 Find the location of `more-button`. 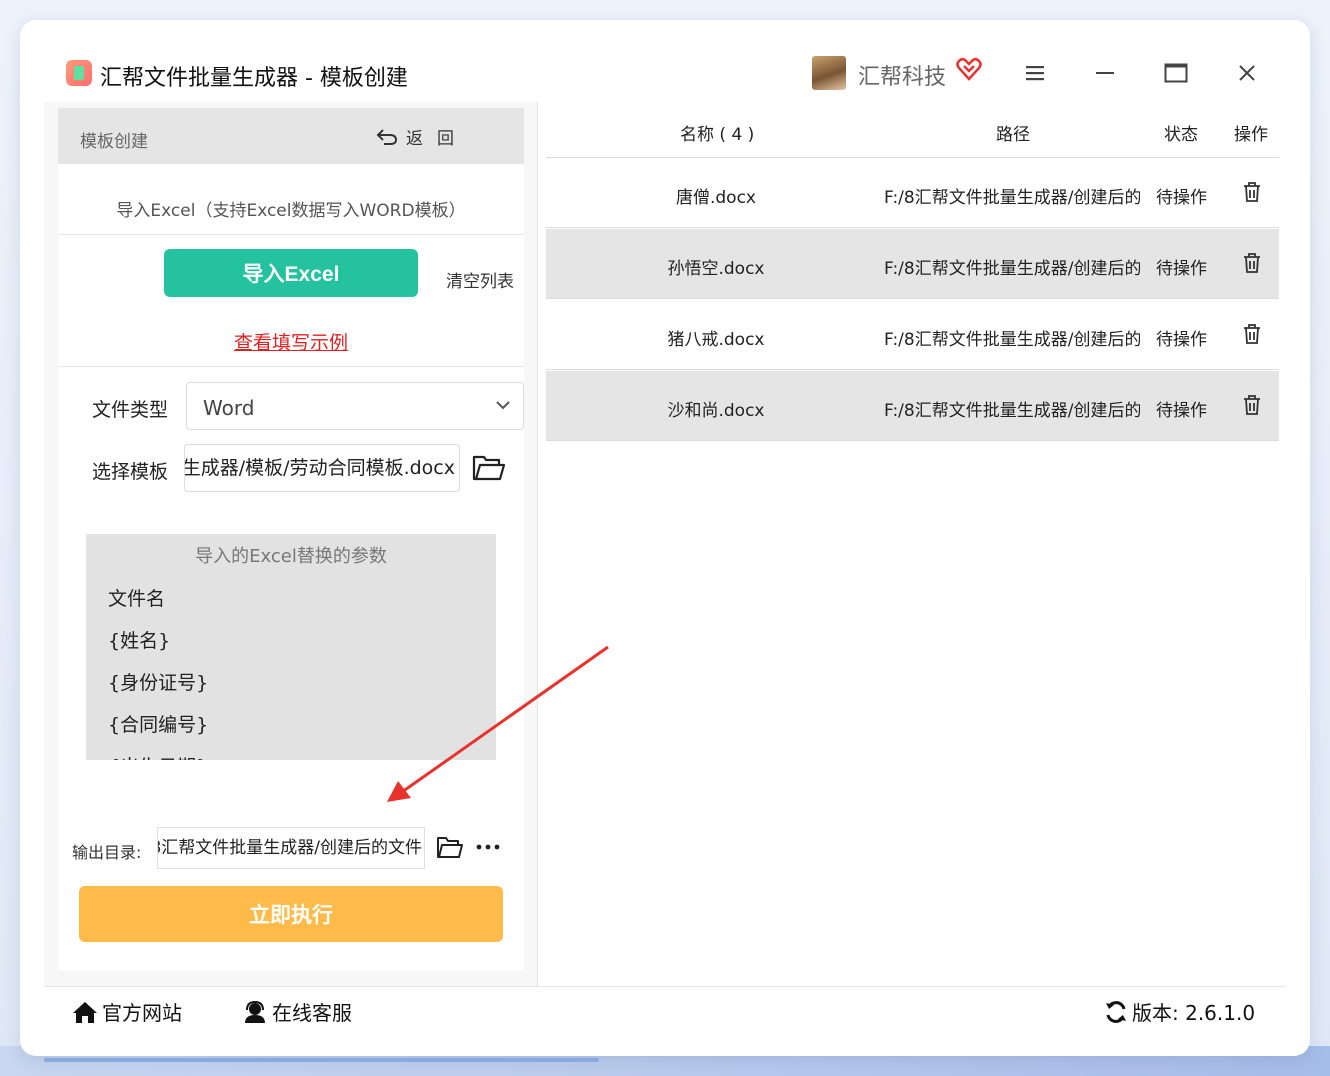

more-button is located at coordinates (488, 845).